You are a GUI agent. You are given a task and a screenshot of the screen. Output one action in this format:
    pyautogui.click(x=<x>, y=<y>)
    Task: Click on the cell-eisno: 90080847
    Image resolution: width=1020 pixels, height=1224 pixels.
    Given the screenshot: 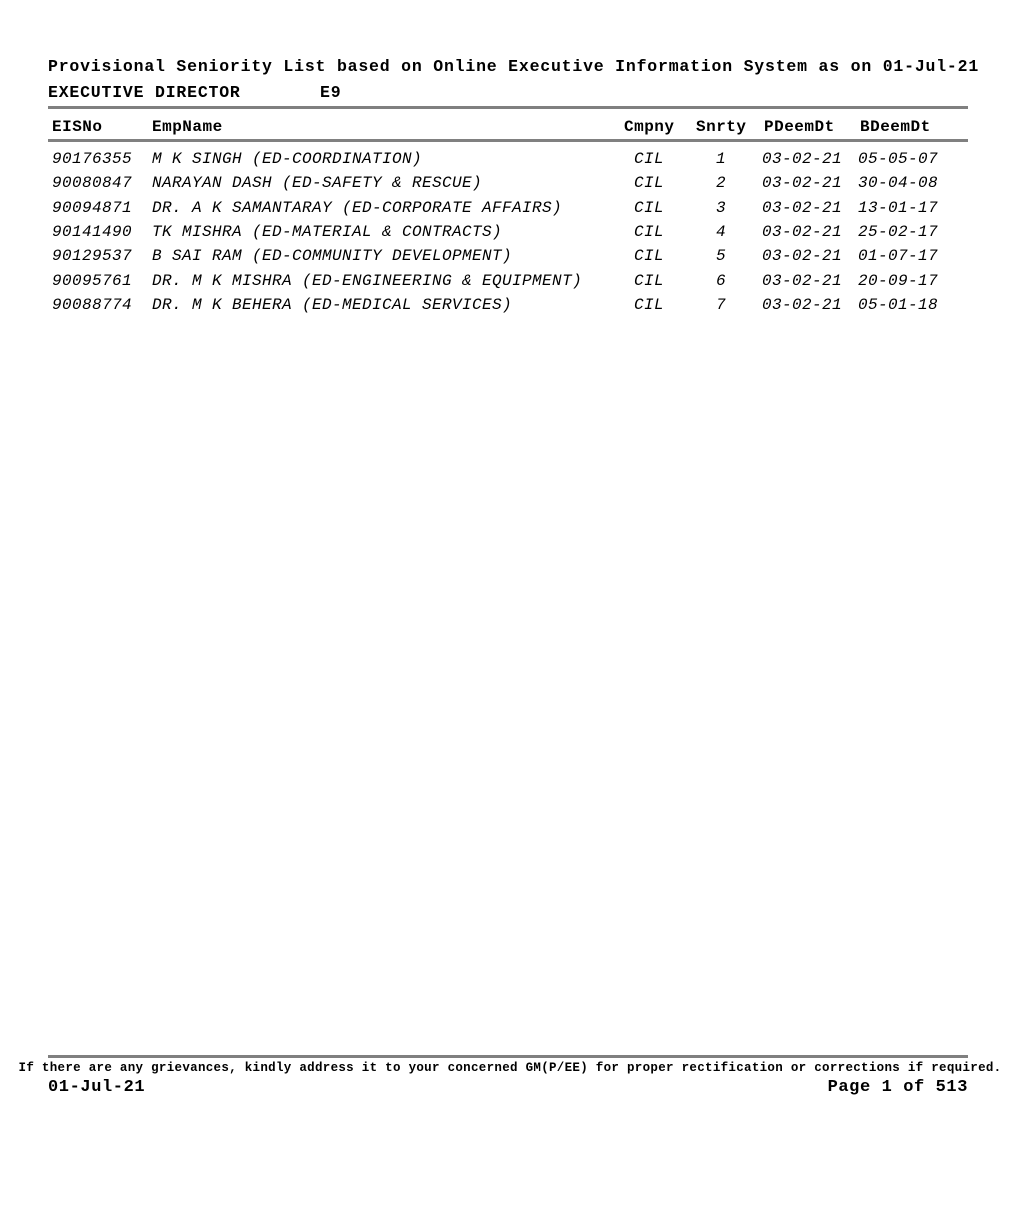 What is the action you would take?
    pyautogui.click(x=92, y=183)
    